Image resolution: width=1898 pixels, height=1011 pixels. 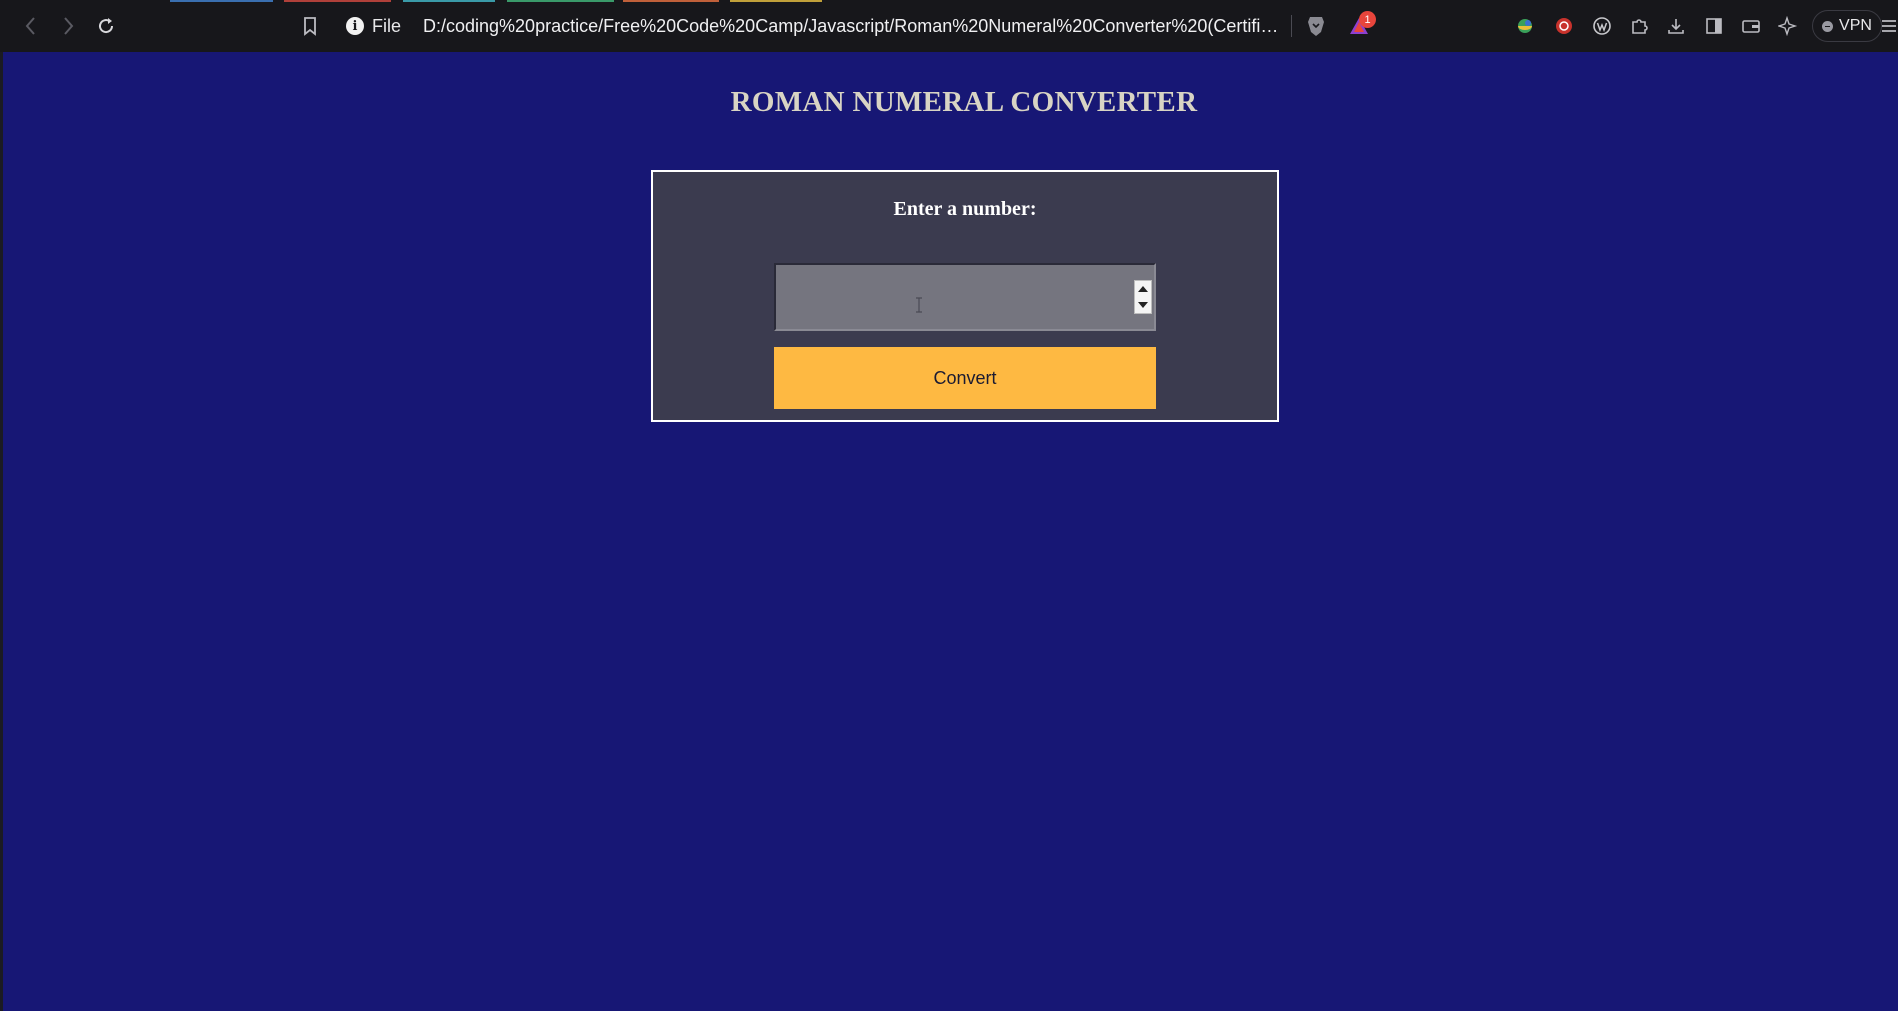 I want to click on converter-card: Enter a number: Convert, so click(x=965, y=296).